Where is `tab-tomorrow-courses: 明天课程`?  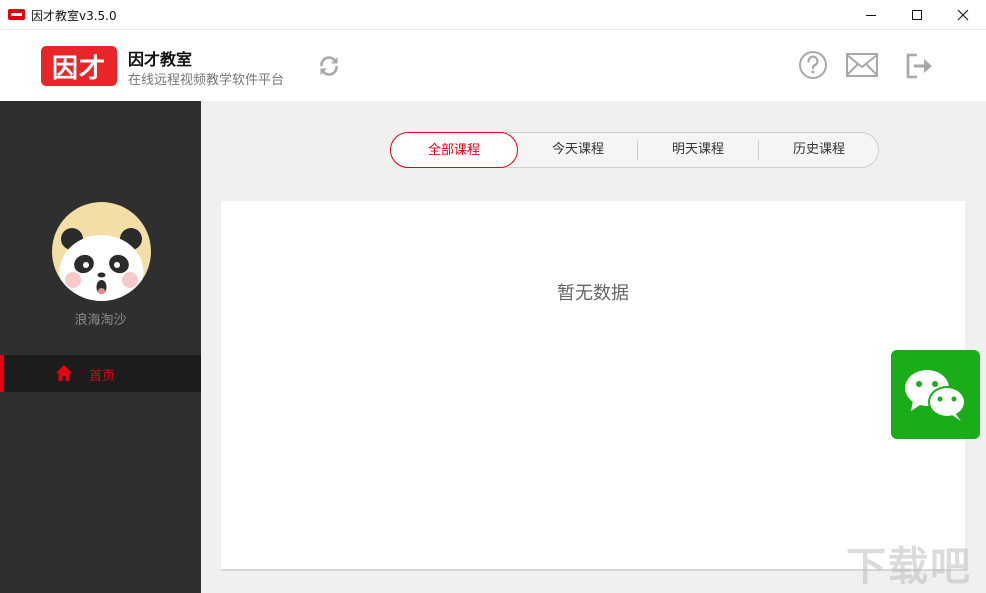 tab-tomorrow-courses: 明天课程 is located at coordinates (698, 150).